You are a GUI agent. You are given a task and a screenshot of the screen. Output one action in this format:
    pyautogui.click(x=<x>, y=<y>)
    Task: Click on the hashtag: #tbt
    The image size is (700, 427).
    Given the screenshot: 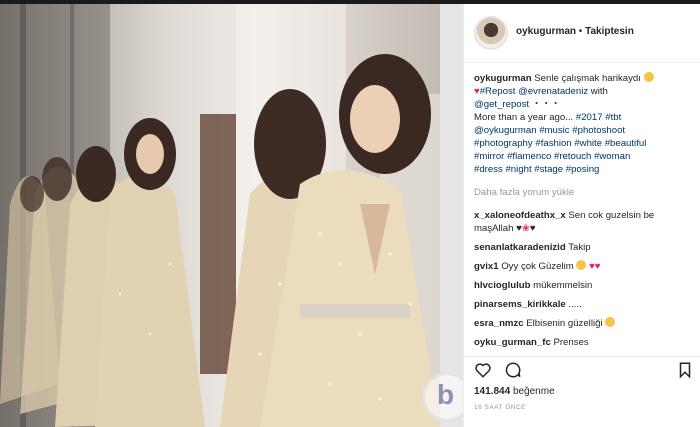 What is the action you would take?
    pyautogui.click(x=613, y=117)
    